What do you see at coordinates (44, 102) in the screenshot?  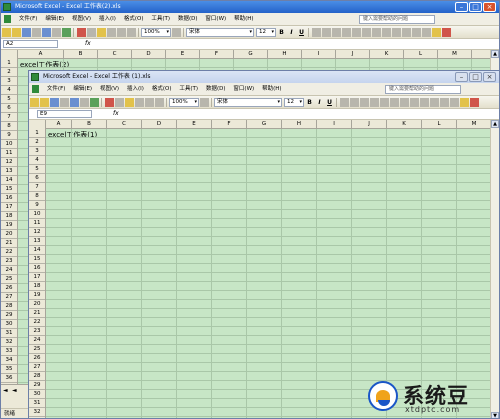 I see `open-icon` at bounding box center [44, 102].